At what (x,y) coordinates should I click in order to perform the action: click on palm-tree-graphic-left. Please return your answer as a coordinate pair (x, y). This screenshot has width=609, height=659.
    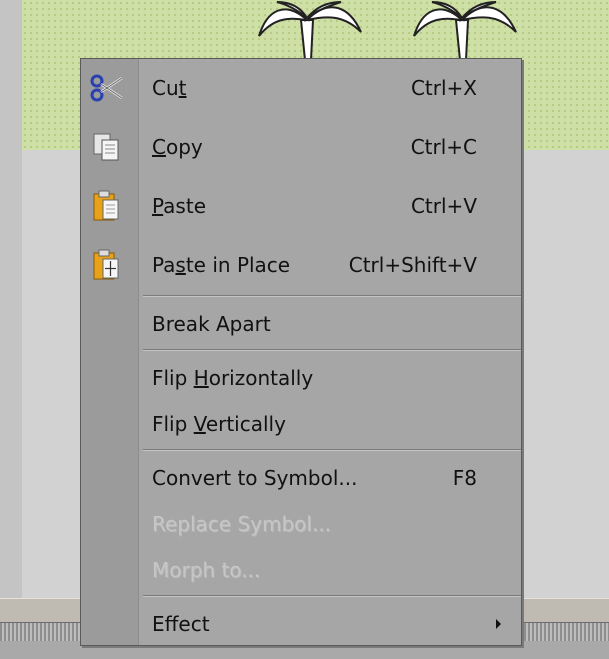
    Looking at the image, I should click on (310, 30).